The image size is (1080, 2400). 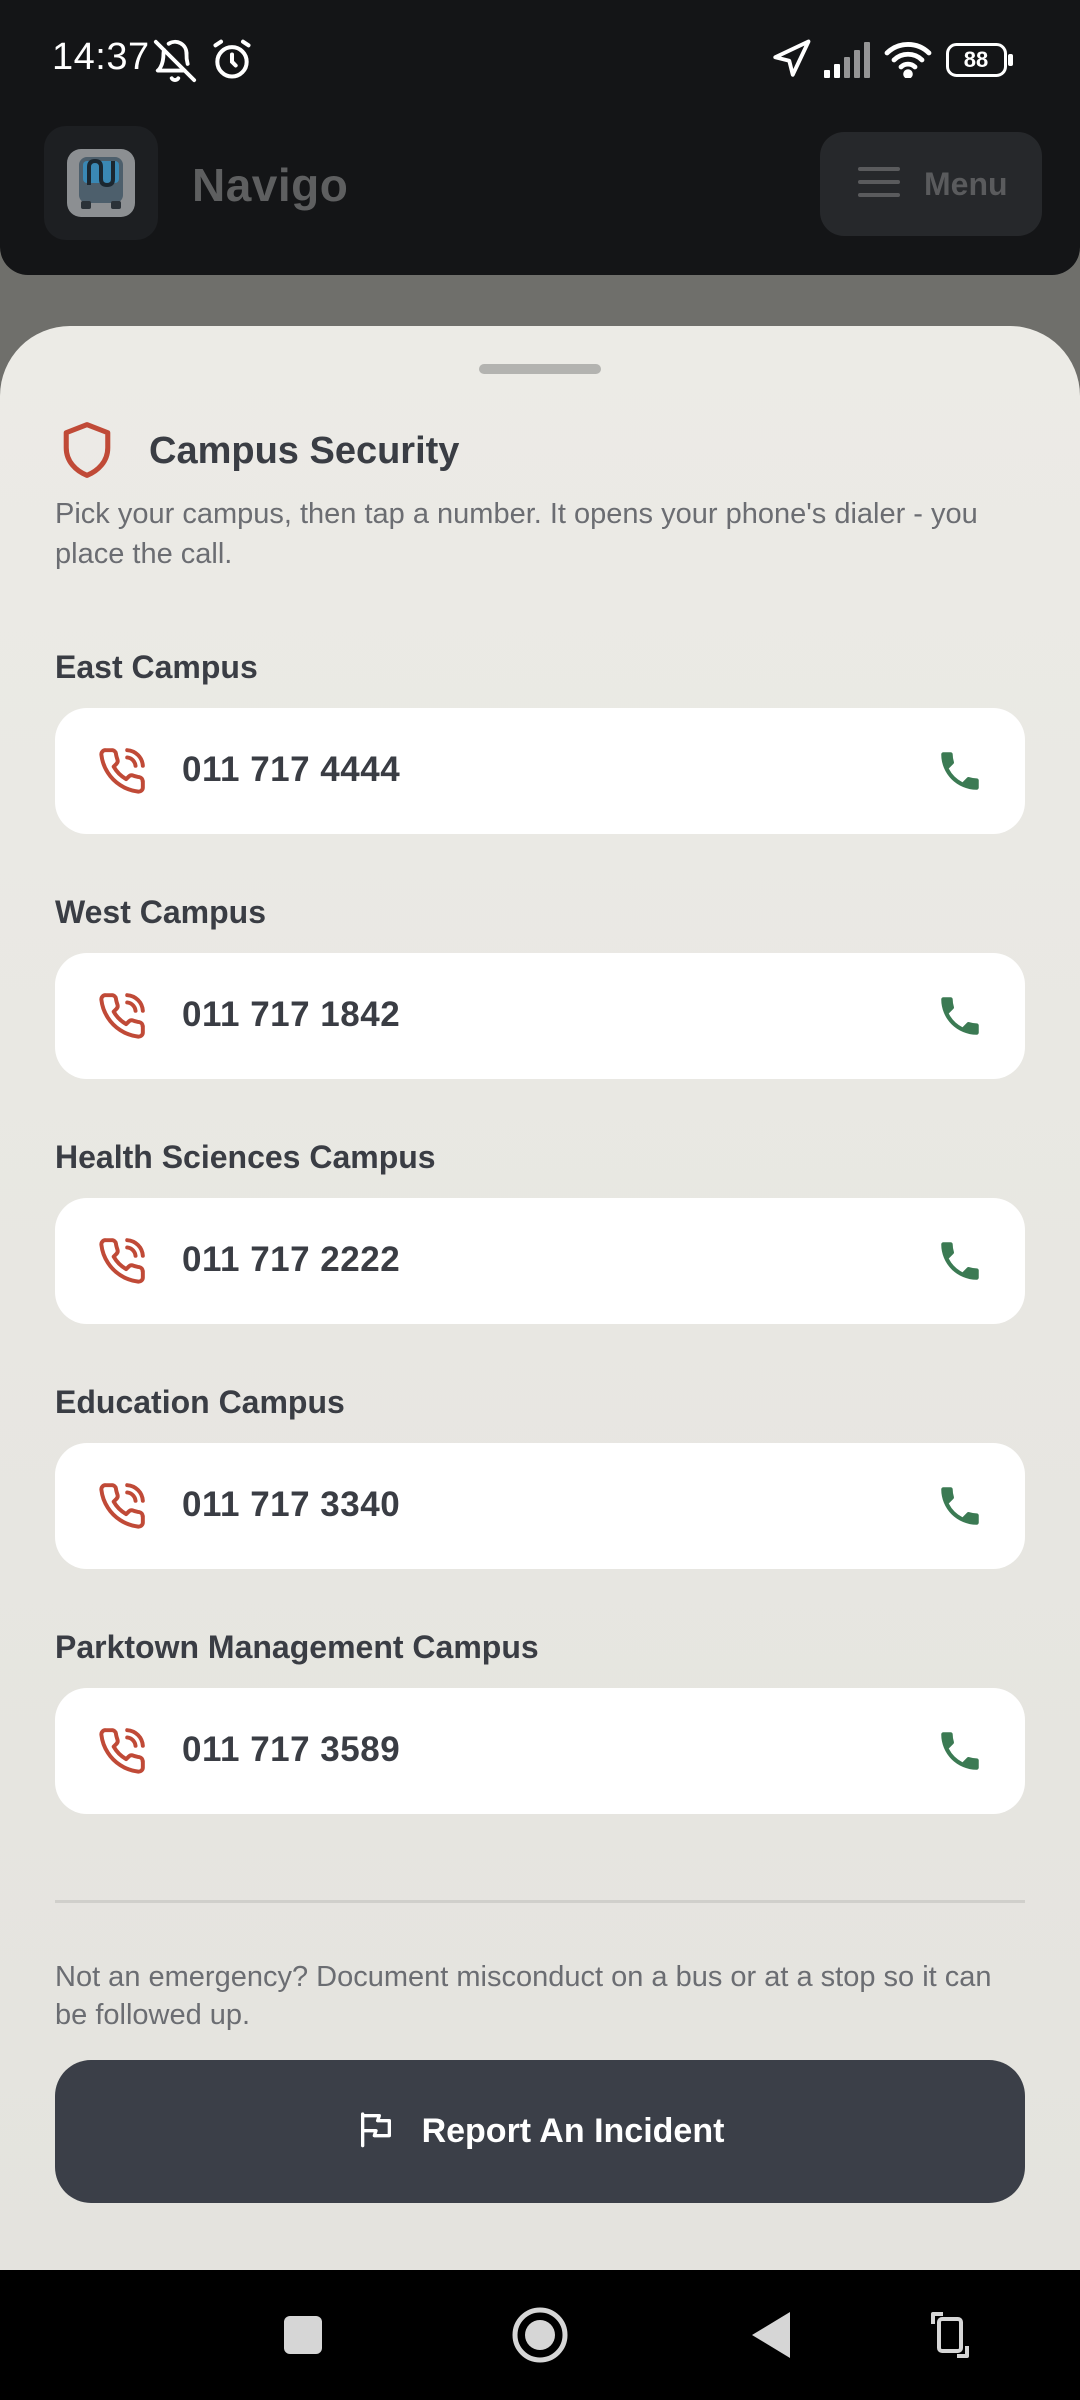 I want to click on home-button, so click(x=540, y=2335).